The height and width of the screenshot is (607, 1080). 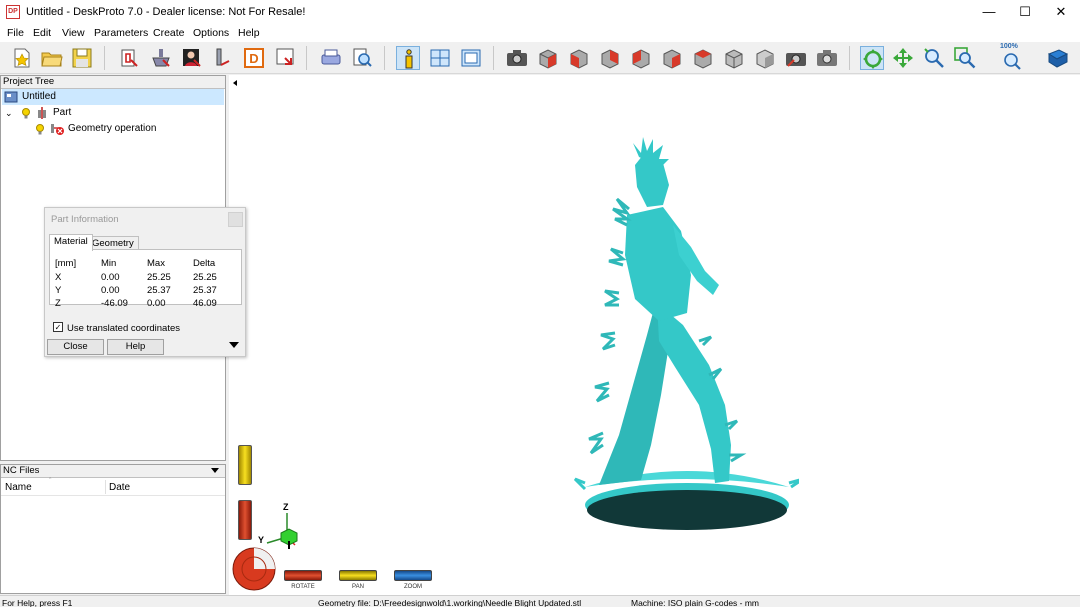 What do you see at coordinates (517, 58) in the screenshot?
I see `camera-icon` at bounding box center [517, 58].